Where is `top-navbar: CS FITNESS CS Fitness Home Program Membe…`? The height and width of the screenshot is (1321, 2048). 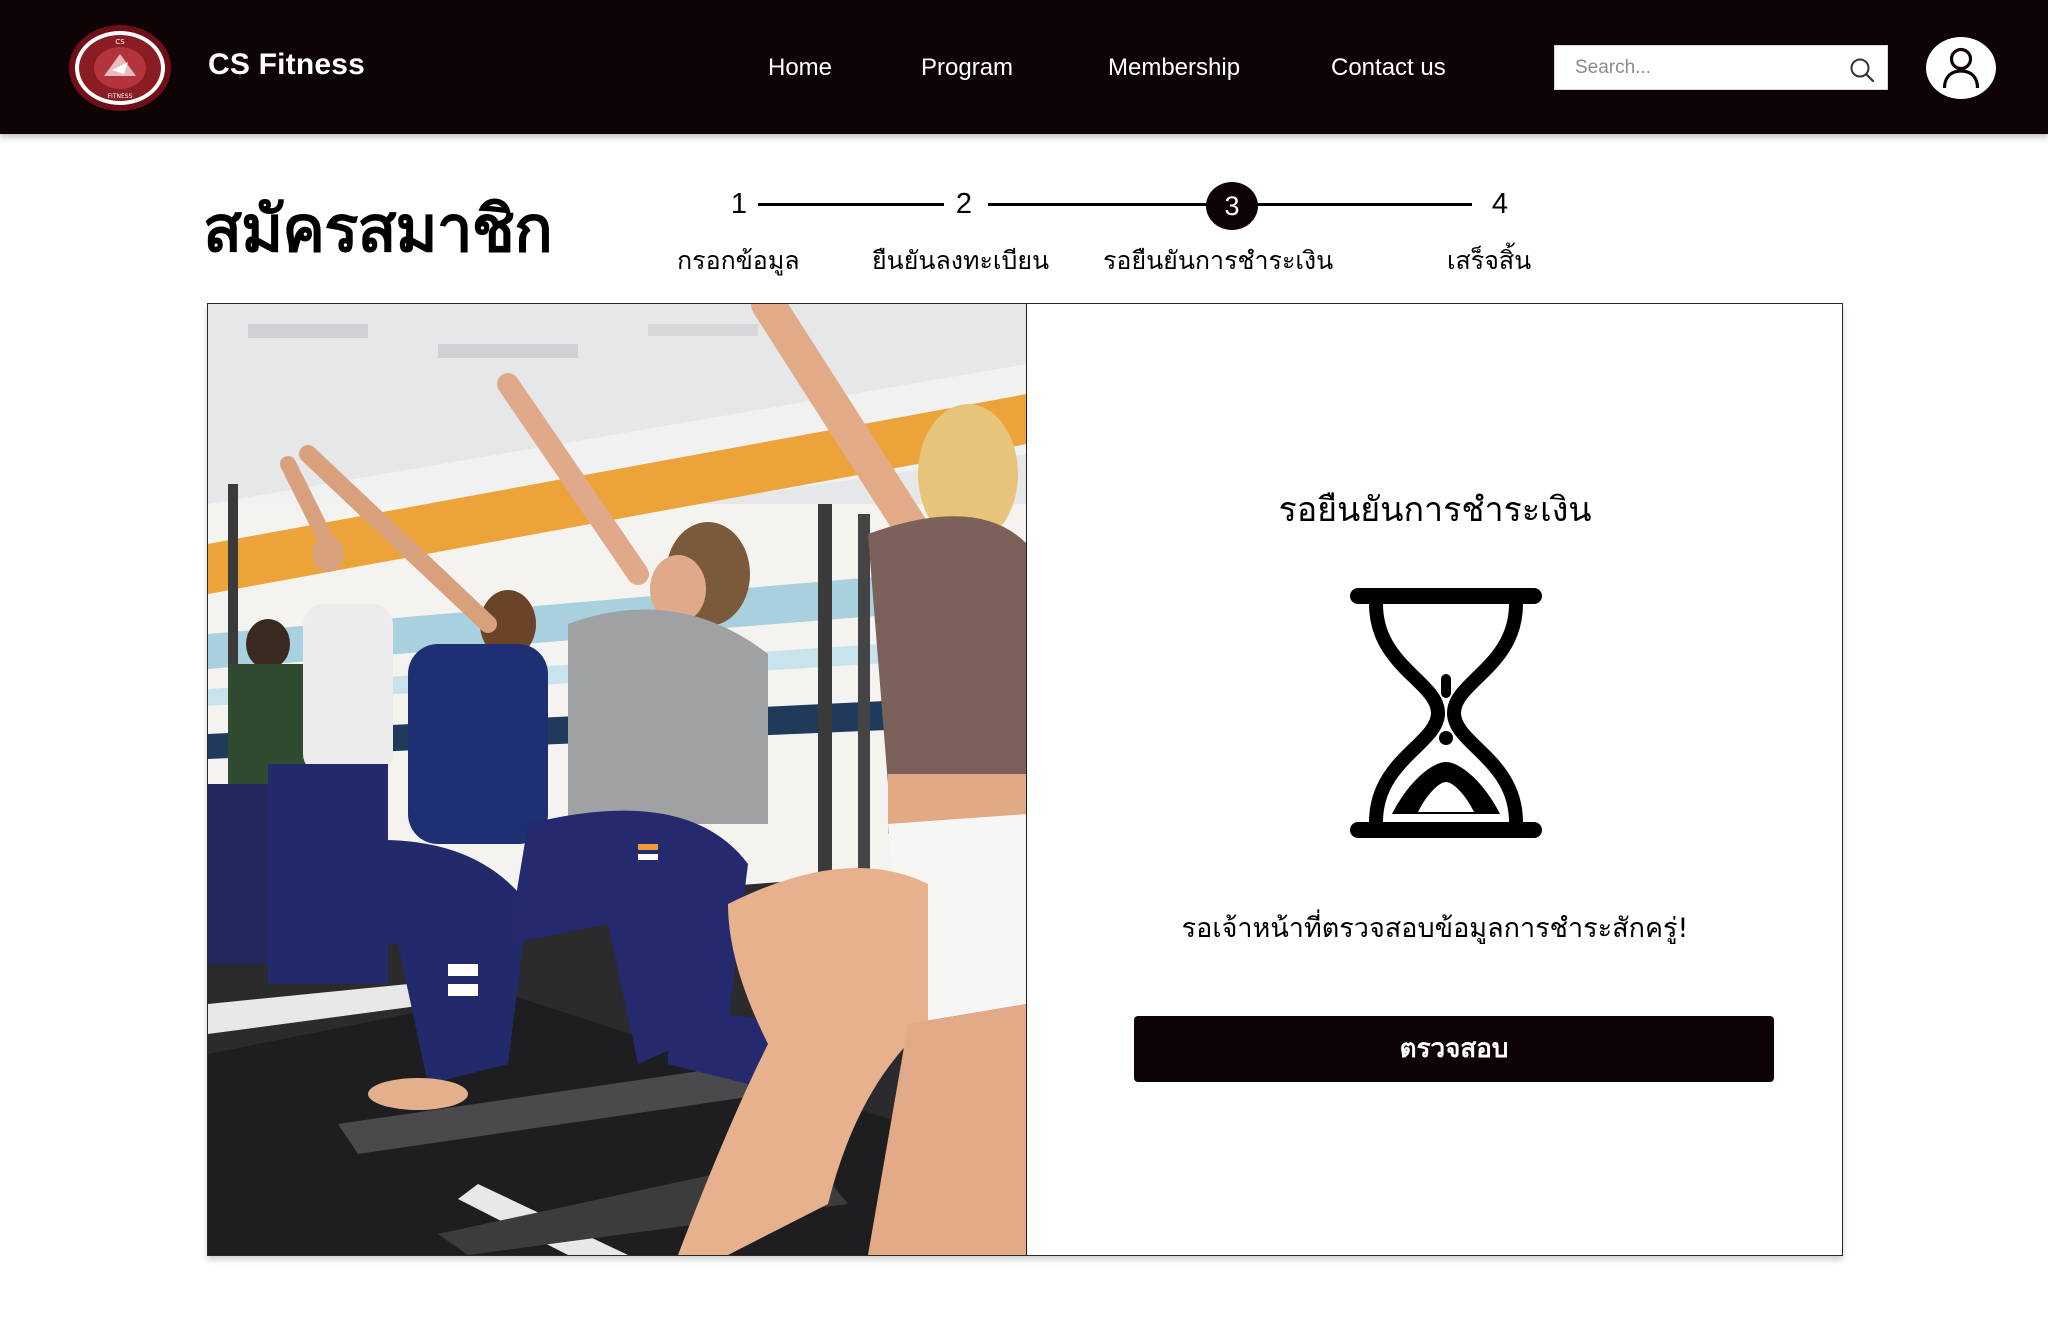
top-navbar: CS FITNESS CS Fitness Home Program Membe… is located at coordinates (1024, 67).